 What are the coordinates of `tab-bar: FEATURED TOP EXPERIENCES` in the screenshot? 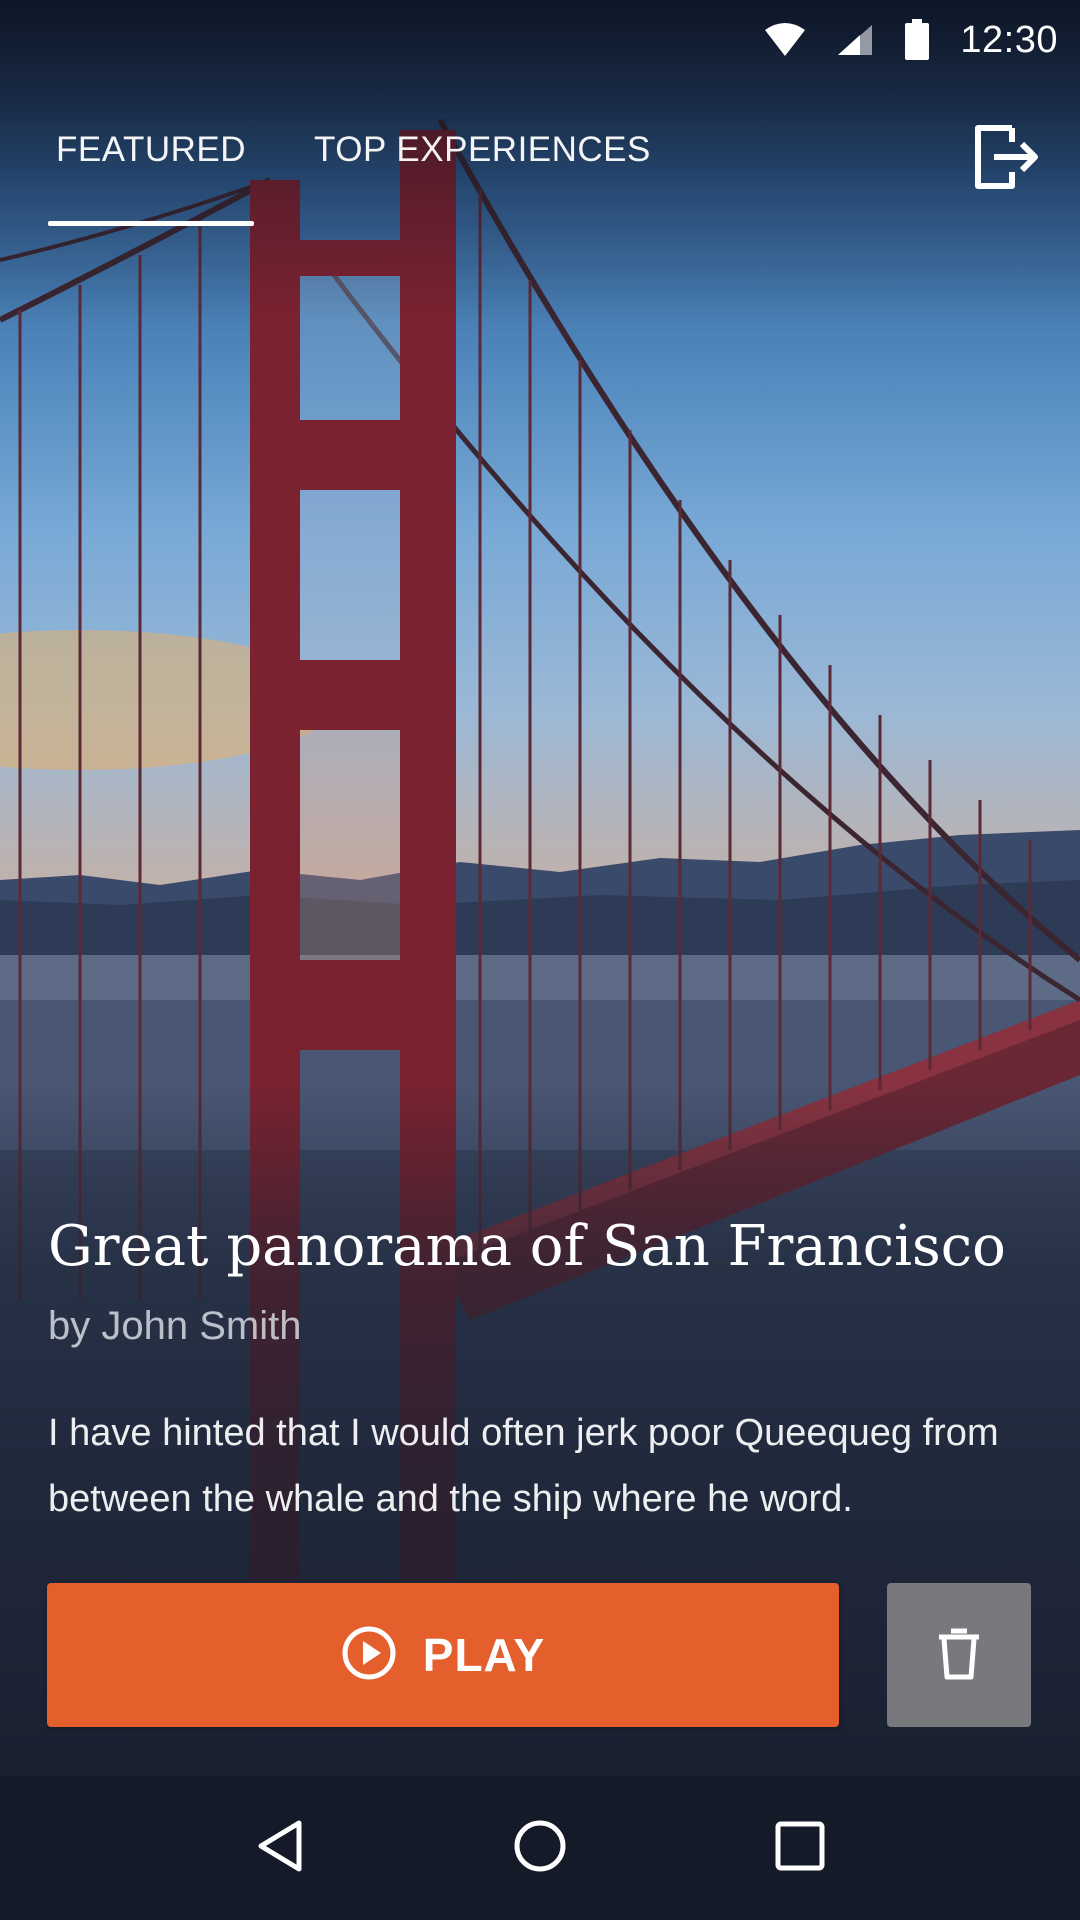 It's located at (358, 178).